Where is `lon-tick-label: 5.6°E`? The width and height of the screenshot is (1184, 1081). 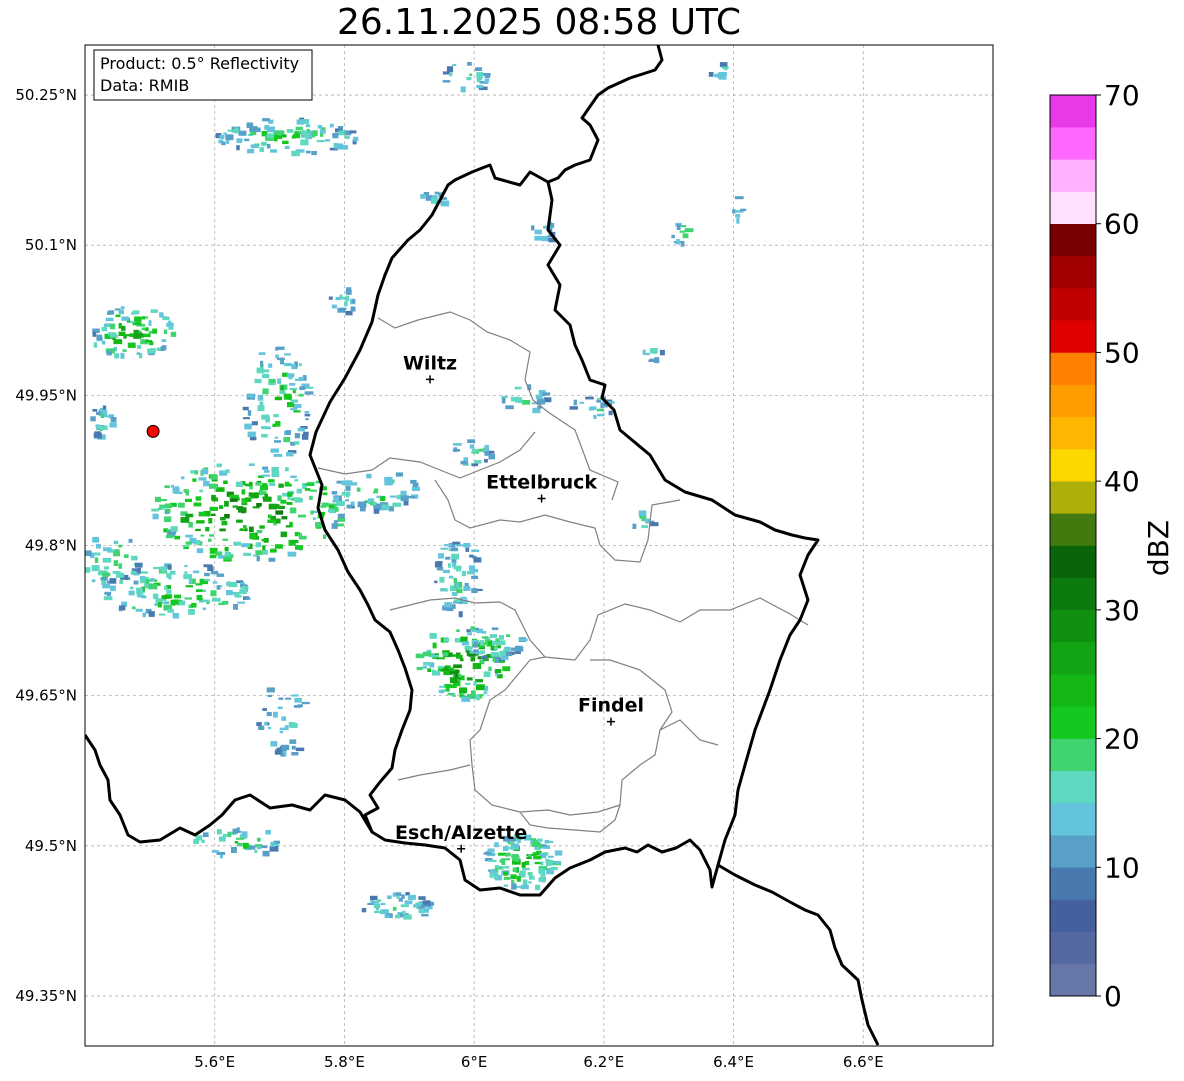 lon-tick-label: 5.6°E is located at coordinates (214, 1062).